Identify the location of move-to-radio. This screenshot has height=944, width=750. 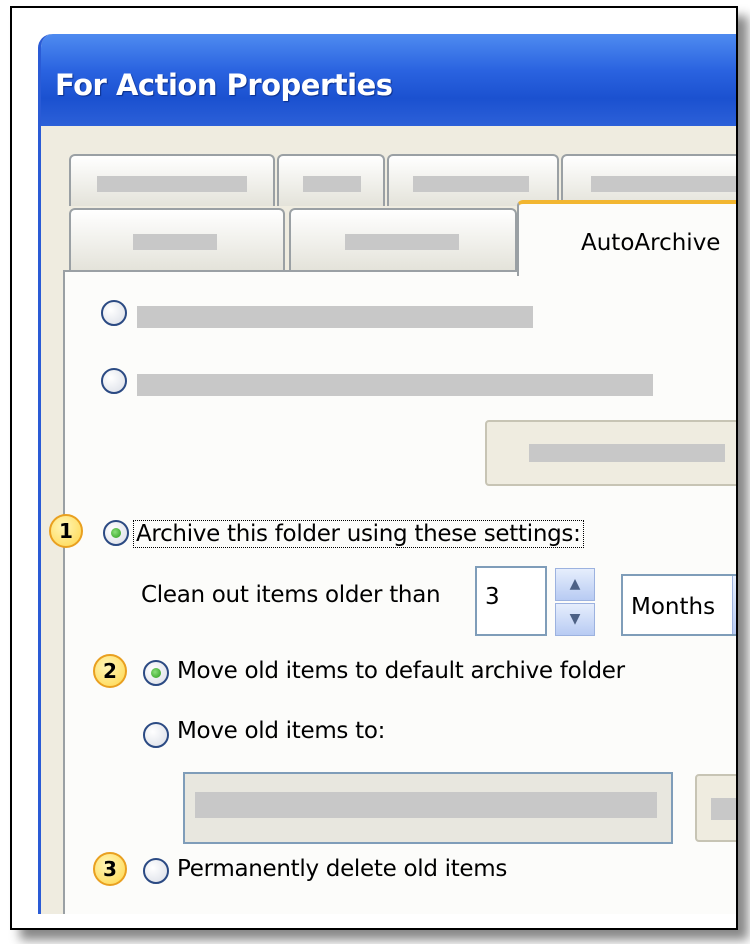
(156, 735).